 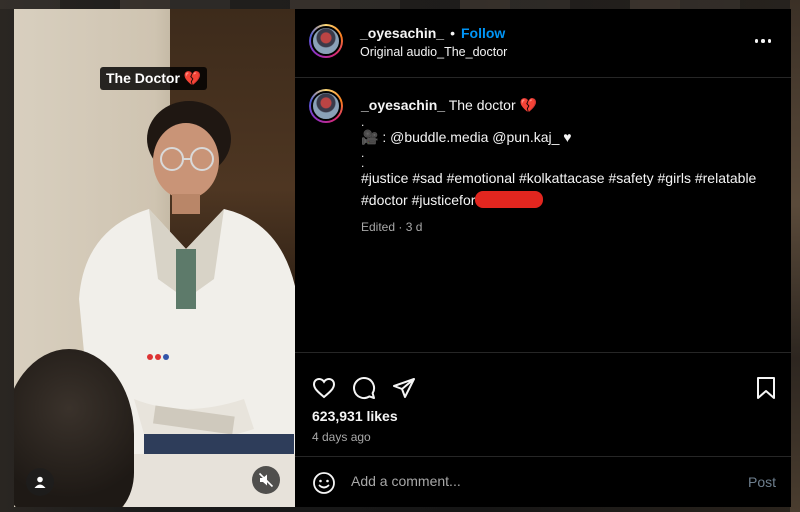 I want to click on header-username: _oyesachin_, so click(x=402, y=33).